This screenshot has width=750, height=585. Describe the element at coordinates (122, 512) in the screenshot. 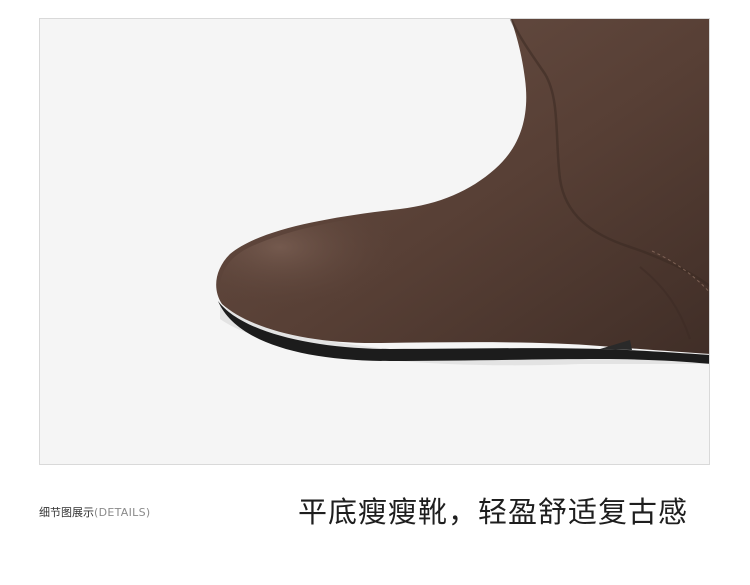

I see `detail-label-en: (DETAILS)` at that location.